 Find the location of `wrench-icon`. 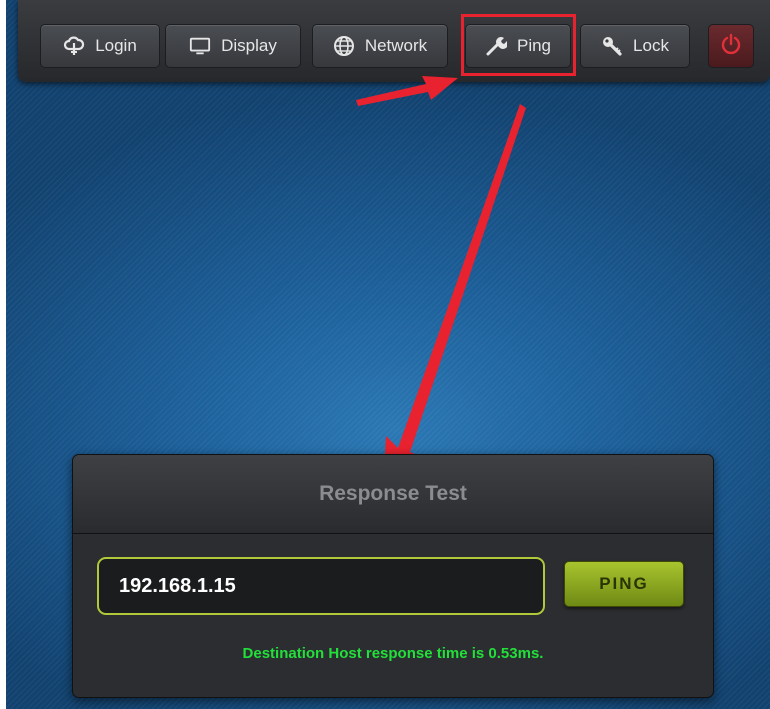

wrench-icon is located at coordinates (496, 46).